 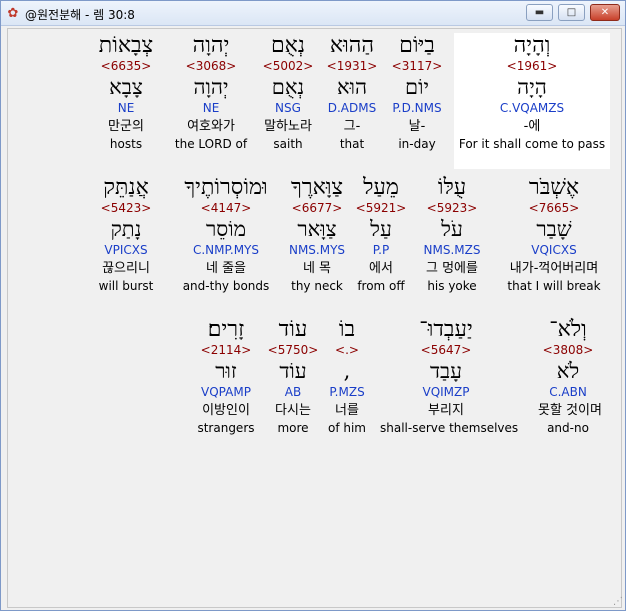 I want to click on strong-number: <5647>, so click(x=446, y=351).